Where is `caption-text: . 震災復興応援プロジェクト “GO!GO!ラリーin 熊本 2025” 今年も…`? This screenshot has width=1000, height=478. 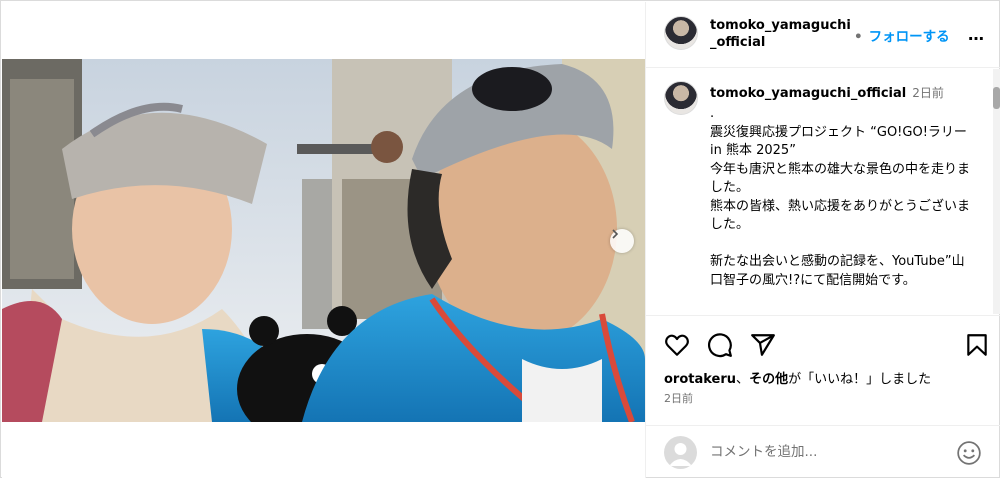 caption-text: . 震災復興応援プロジェクト “GO!GO!ラリーin 熊本 2025” 今年も… is located at coordinates (840, 197).